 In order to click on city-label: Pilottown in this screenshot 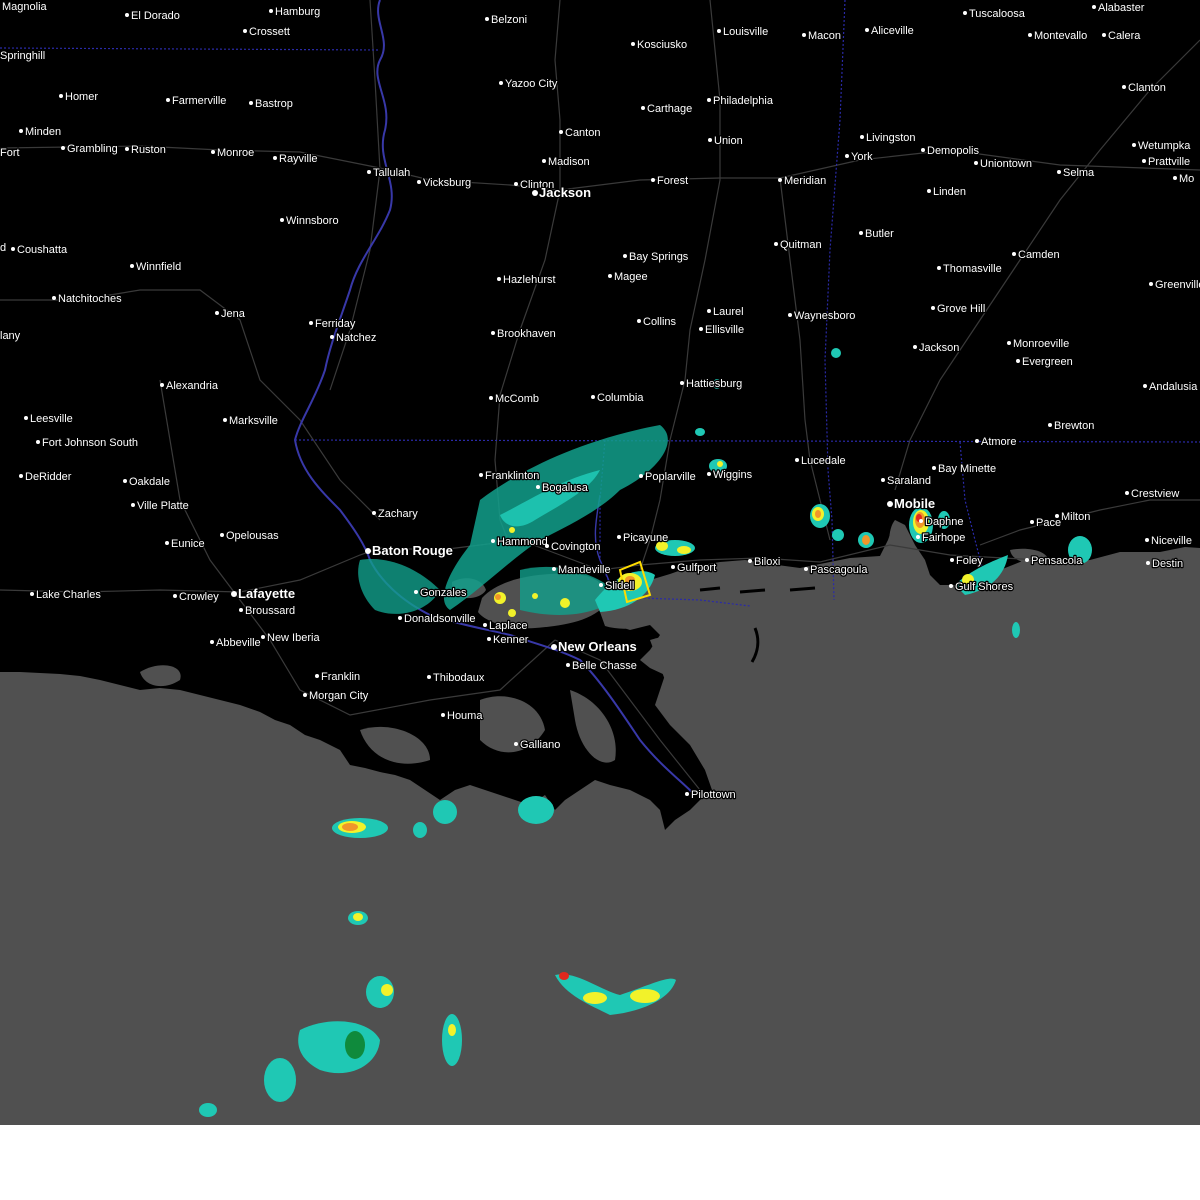, I will do `click(713, 795)`.